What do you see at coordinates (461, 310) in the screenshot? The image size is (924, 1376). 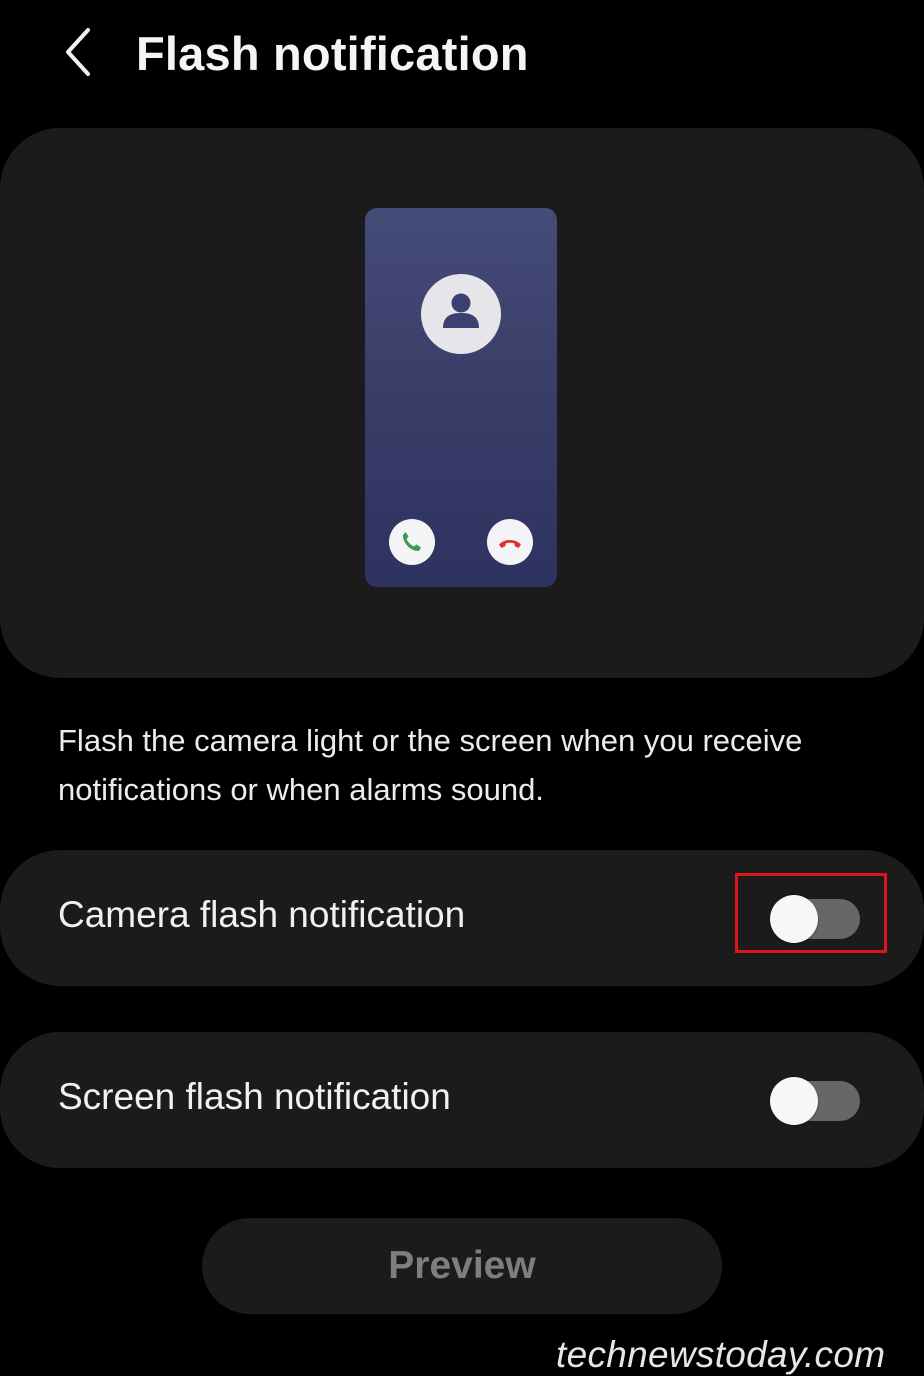 I see `person-icon` at bounding box center [461, 310].